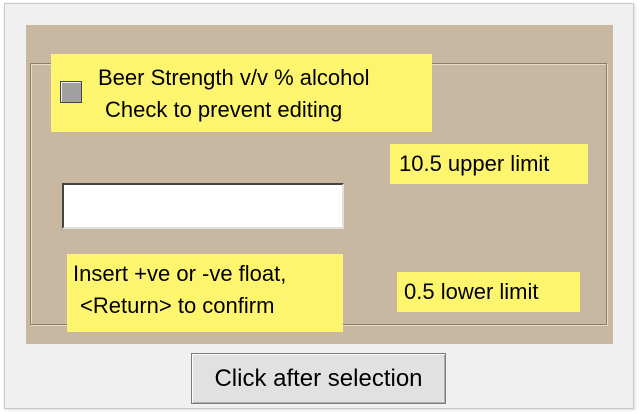 The image size is (640, 414). Describe the element at coordinates (177, 305) in the screenshot. I see `input-hint-line2: <Return> to confirm` at that location.